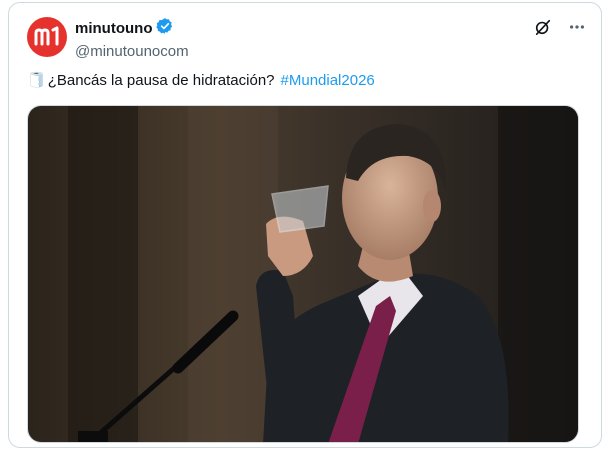 This screenshot has height=450, width=610. What do you see at coordinates (36, 80) in the screenshot?
I see `emoji-icon: 🧻` at bounding box center [36, 80].